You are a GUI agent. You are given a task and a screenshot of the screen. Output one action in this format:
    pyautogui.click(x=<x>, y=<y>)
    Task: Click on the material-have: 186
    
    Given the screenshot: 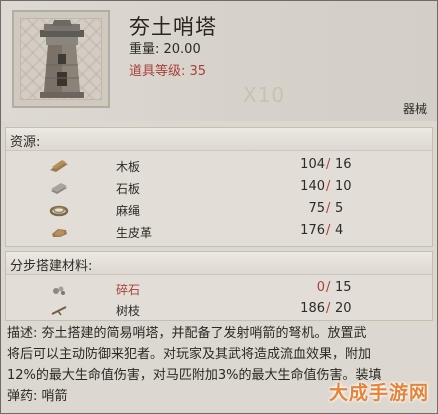 What is the action you would take?
    pyautogui.click(x=312, y=308)
    